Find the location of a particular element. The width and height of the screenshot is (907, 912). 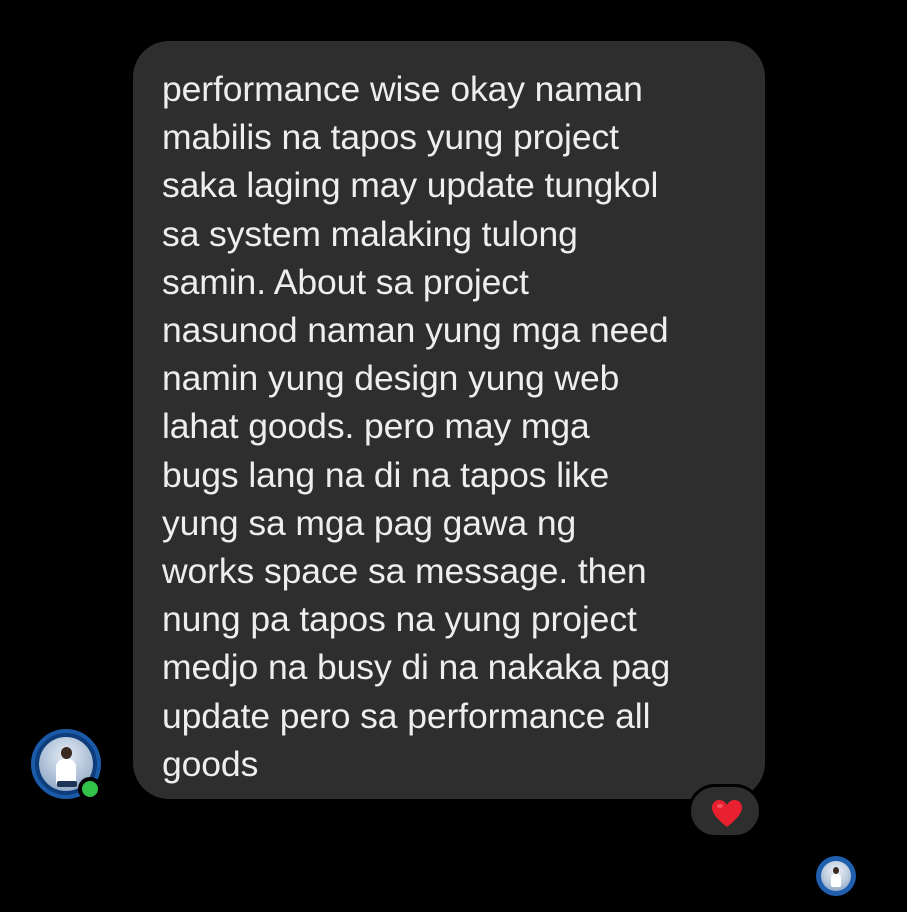

read-receipt-photo is located at coordinates (836, 876).